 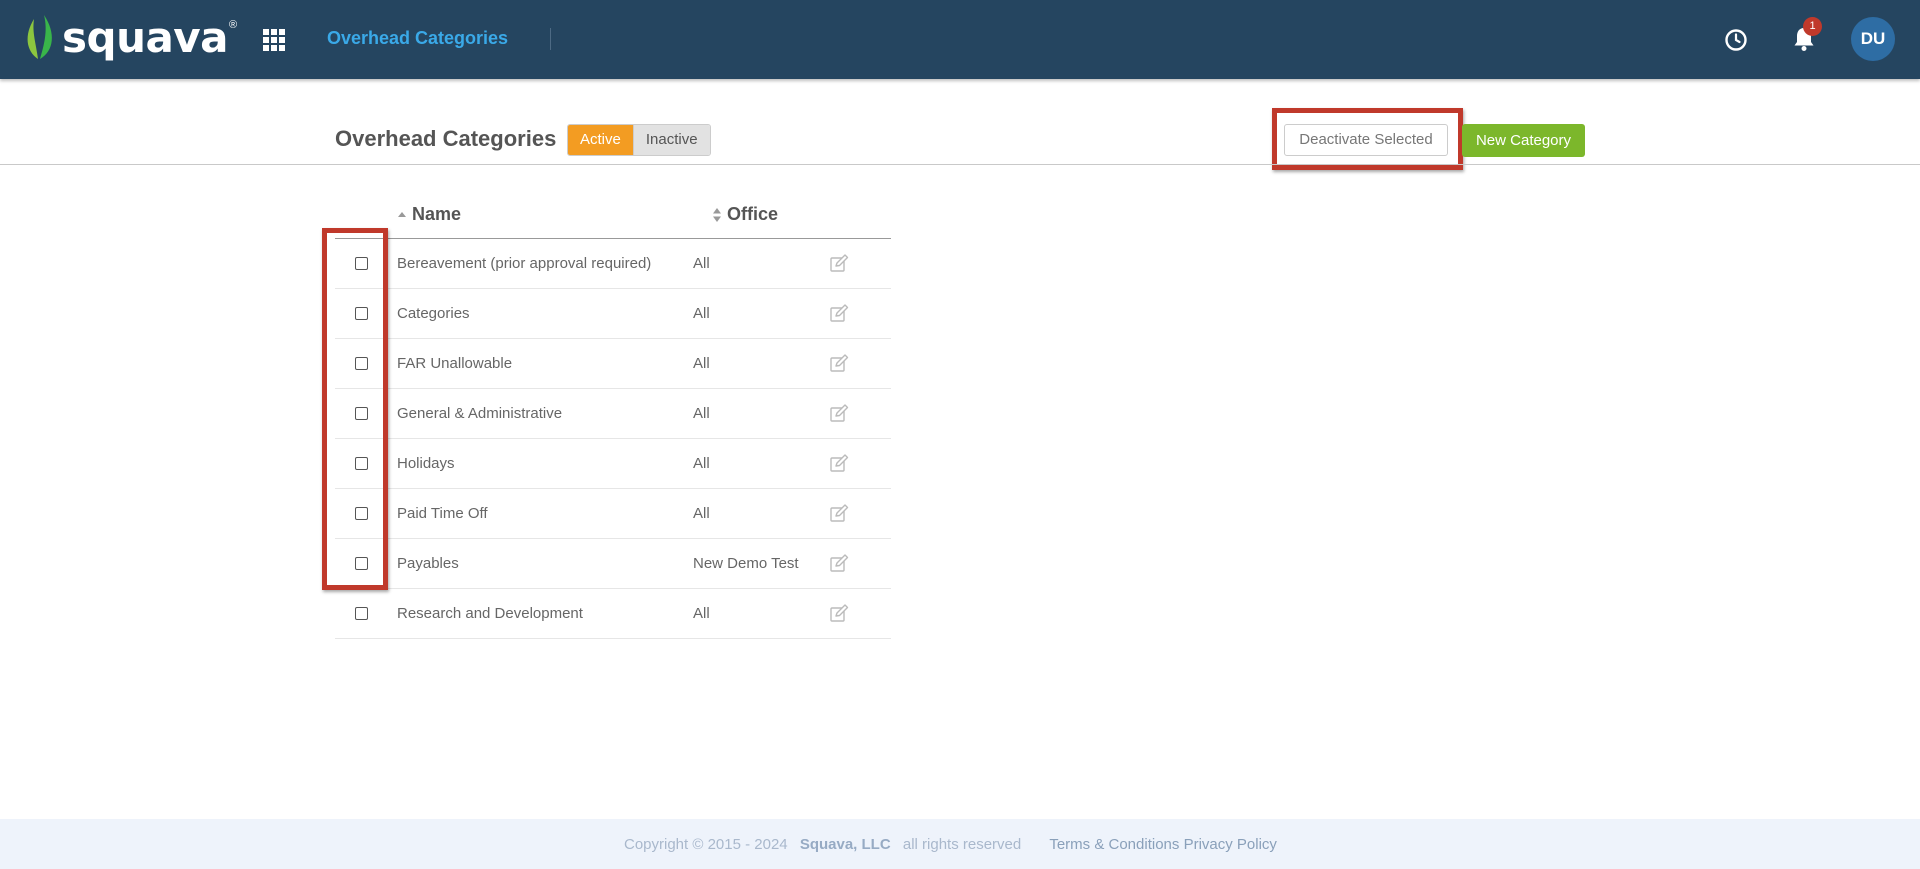 I want to click on toggle-inactive-button: Inactive, so click(x=671, y=140).